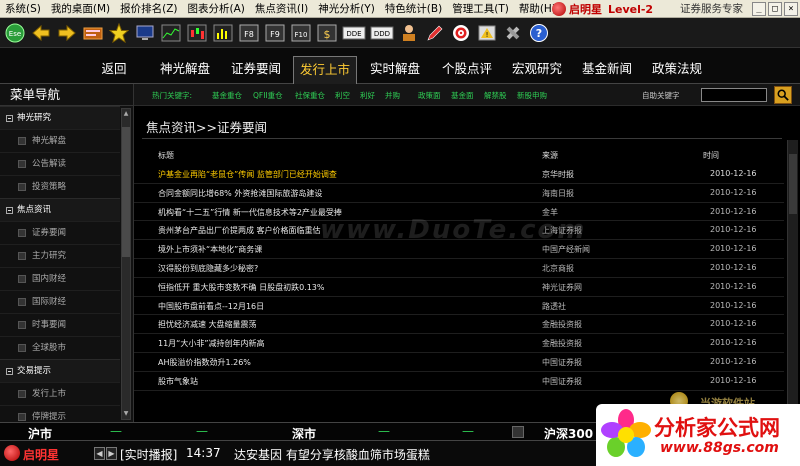 This screenshot has width=800, height=466. I want to click on news-title: 中国股市盘前看点--12月16日, so click(211, 306).